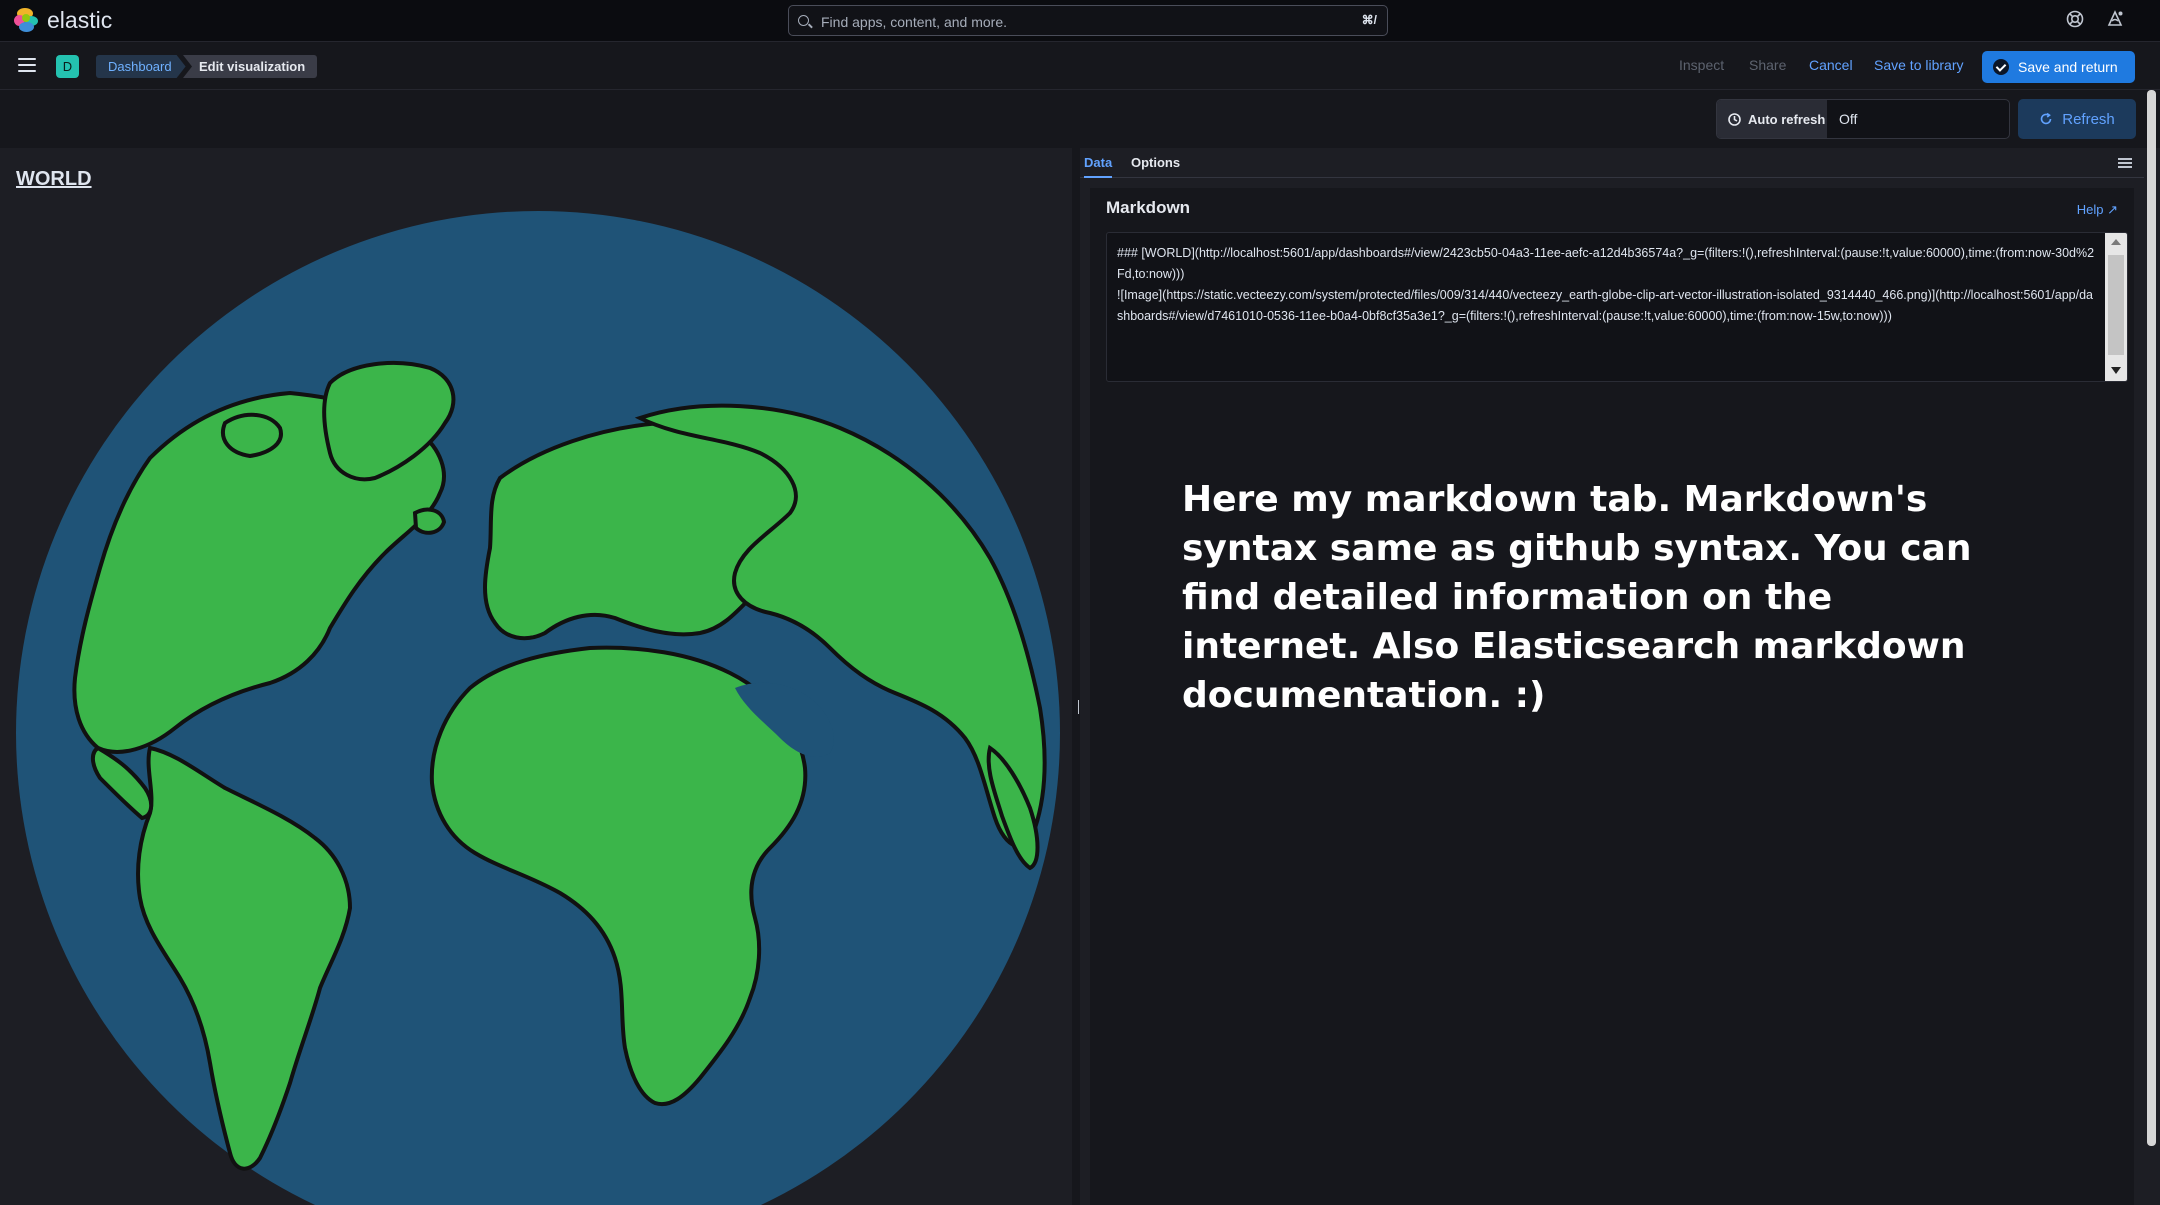 The height and width of the screenshot is (1205, 2160). What do you see at coordinates (1098, 166) in the screenshot?
I see `tab-data: Data` at bounding box center [1098, 166].